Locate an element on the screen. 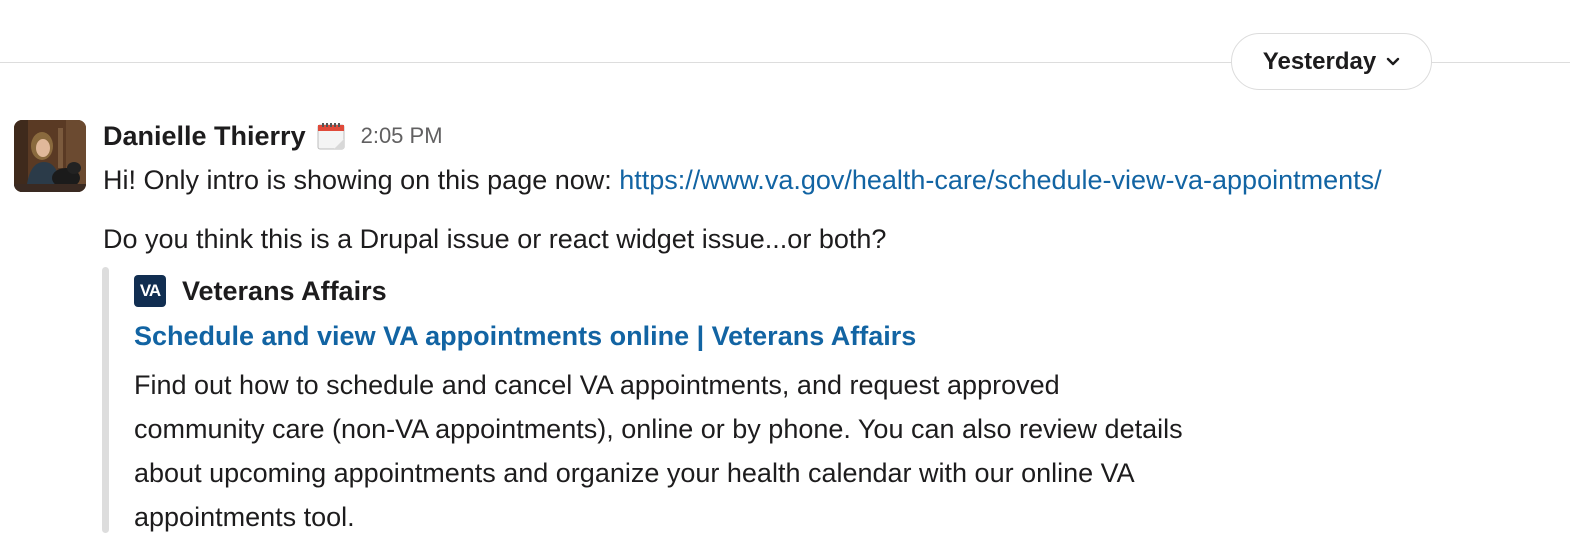 This screenshot has width=1570, height=550. calendar-icon is located at coordinates (331, 136).